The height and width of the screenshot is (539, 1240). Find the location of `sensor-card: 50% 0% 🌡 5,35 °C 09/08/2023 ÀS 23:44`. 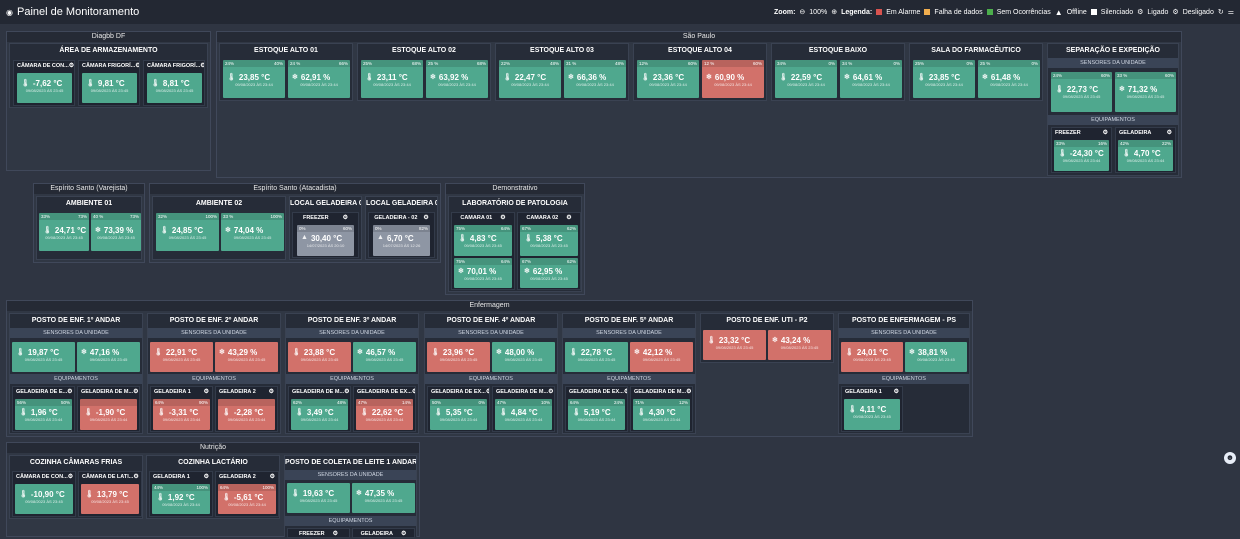

sensor-card: 50% 0% 🌡 5,35 °C 09/08/2023 ÀS 23:44 is located at coordinates (458, 414).